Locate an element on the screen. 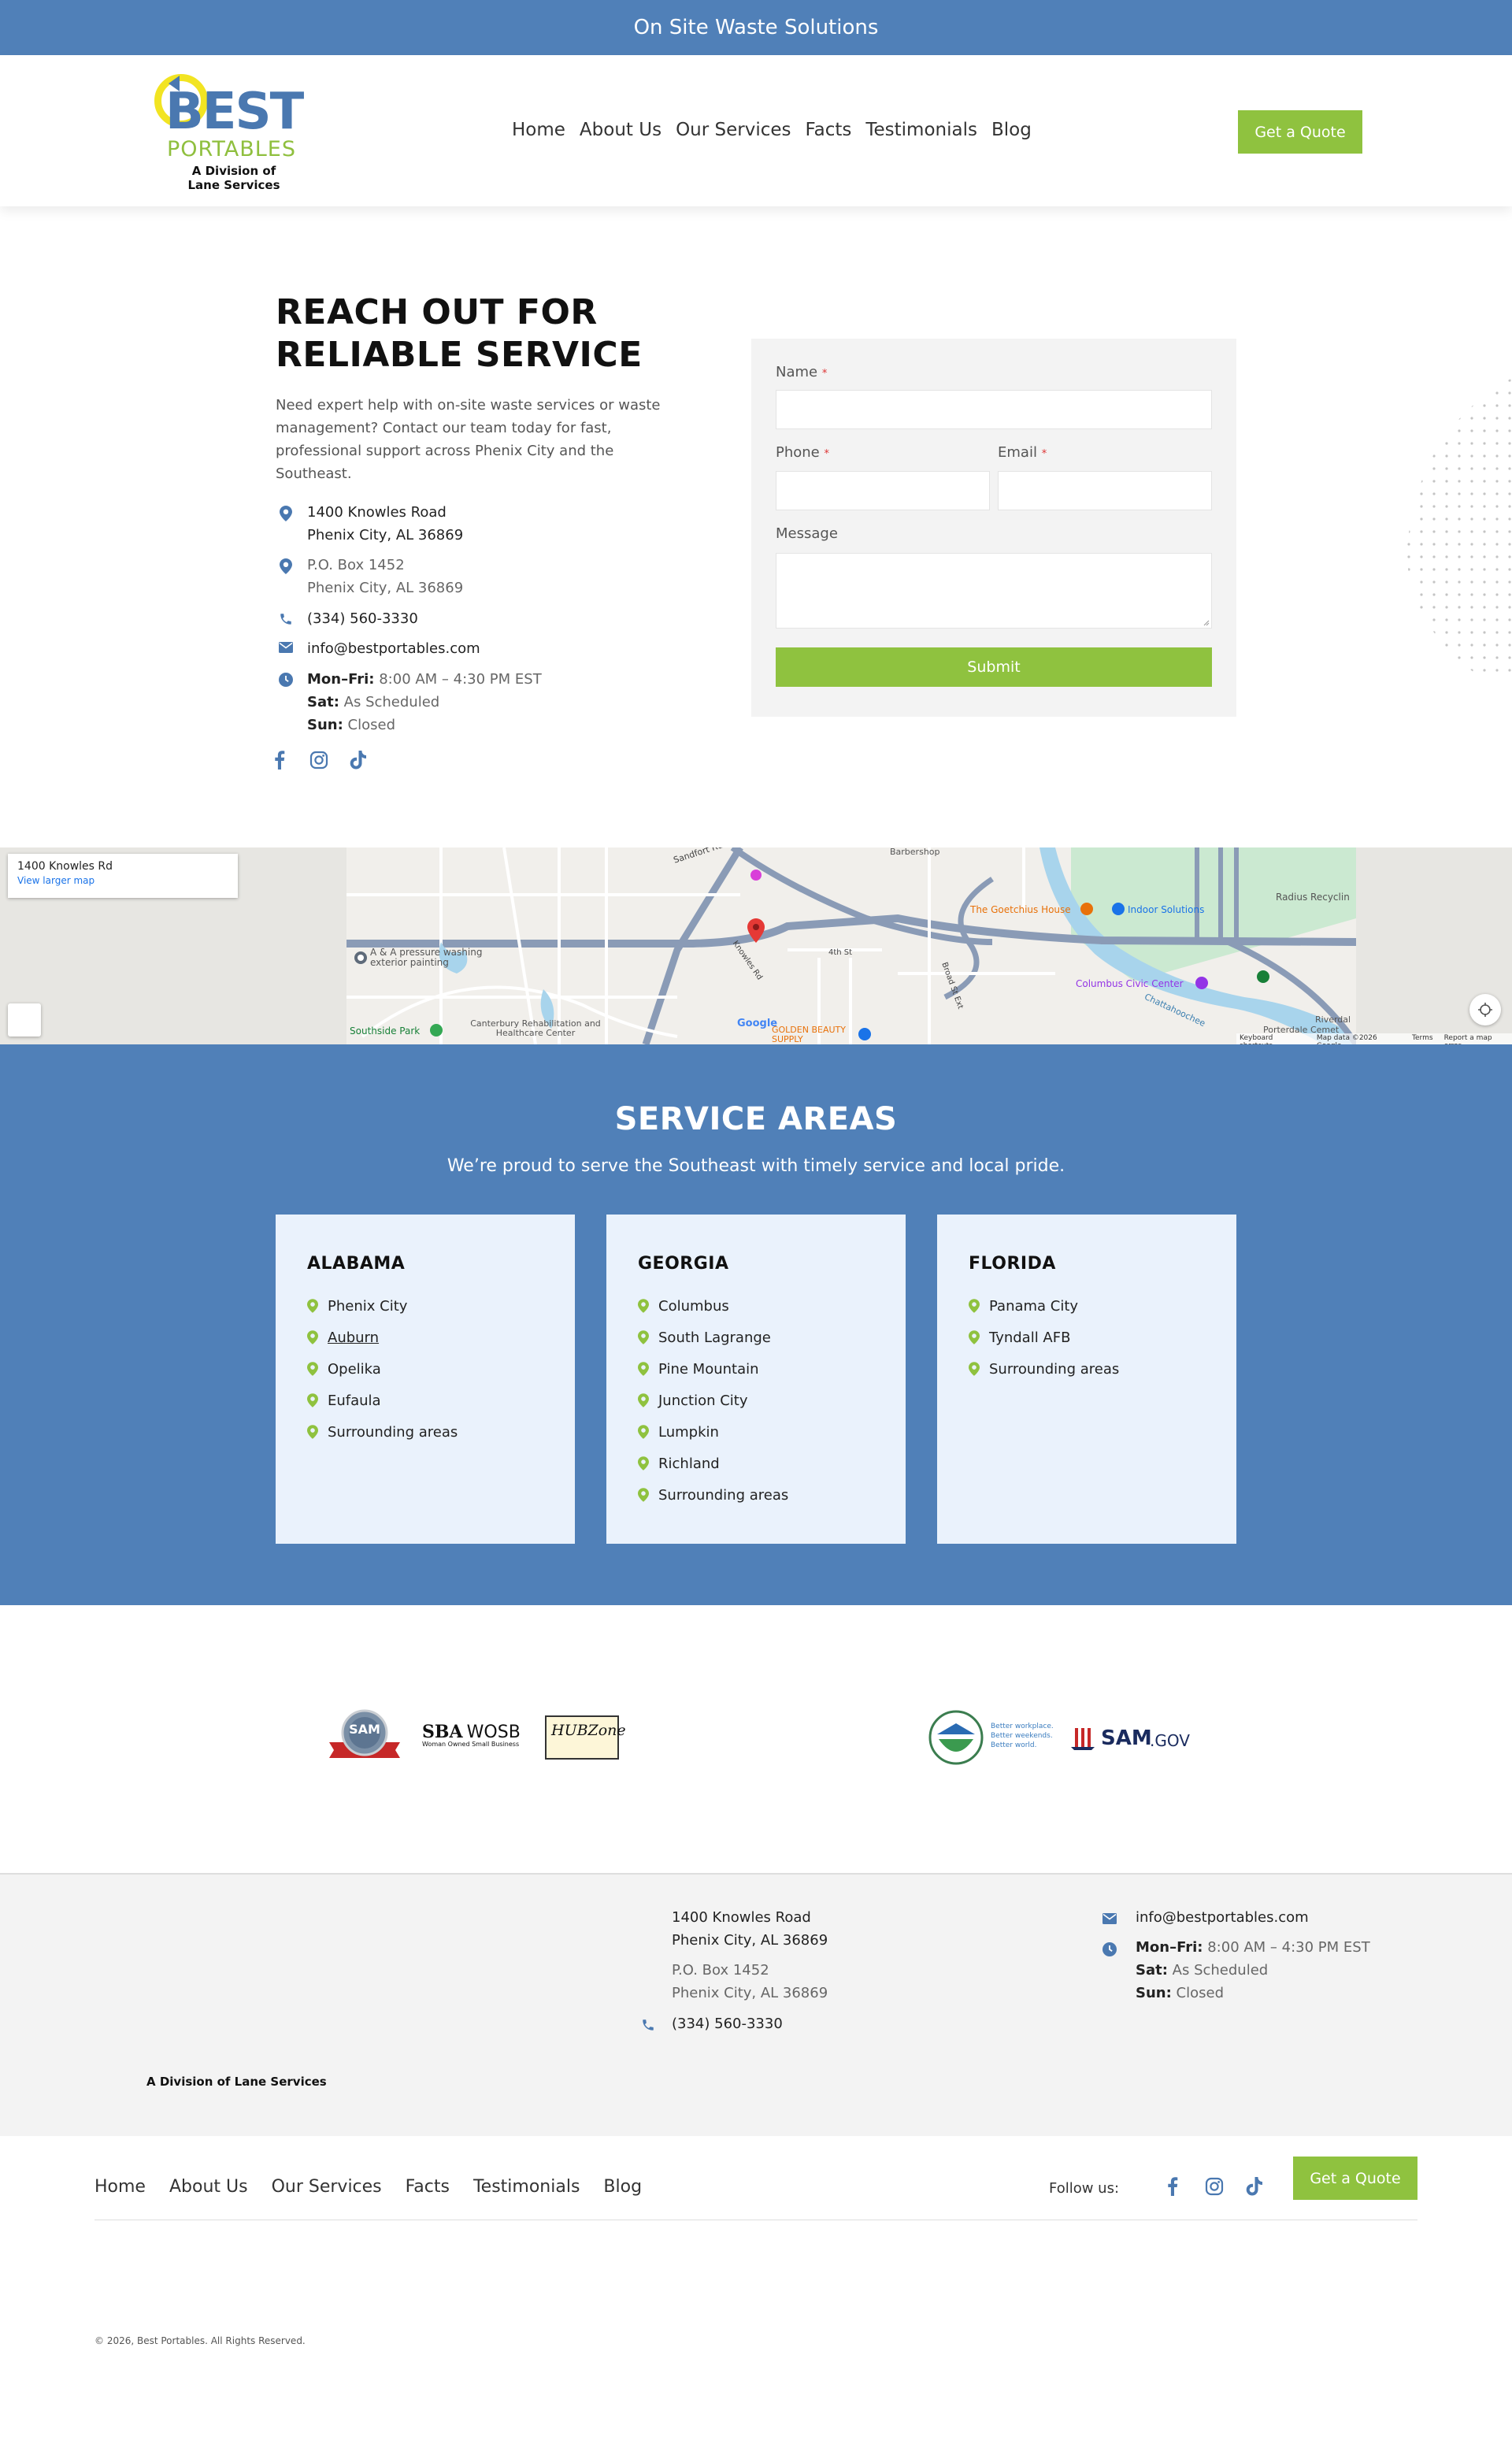 This screenshot has width=1512, height=2444. nav-blog: Blog is located at coordinates (1011, 130).